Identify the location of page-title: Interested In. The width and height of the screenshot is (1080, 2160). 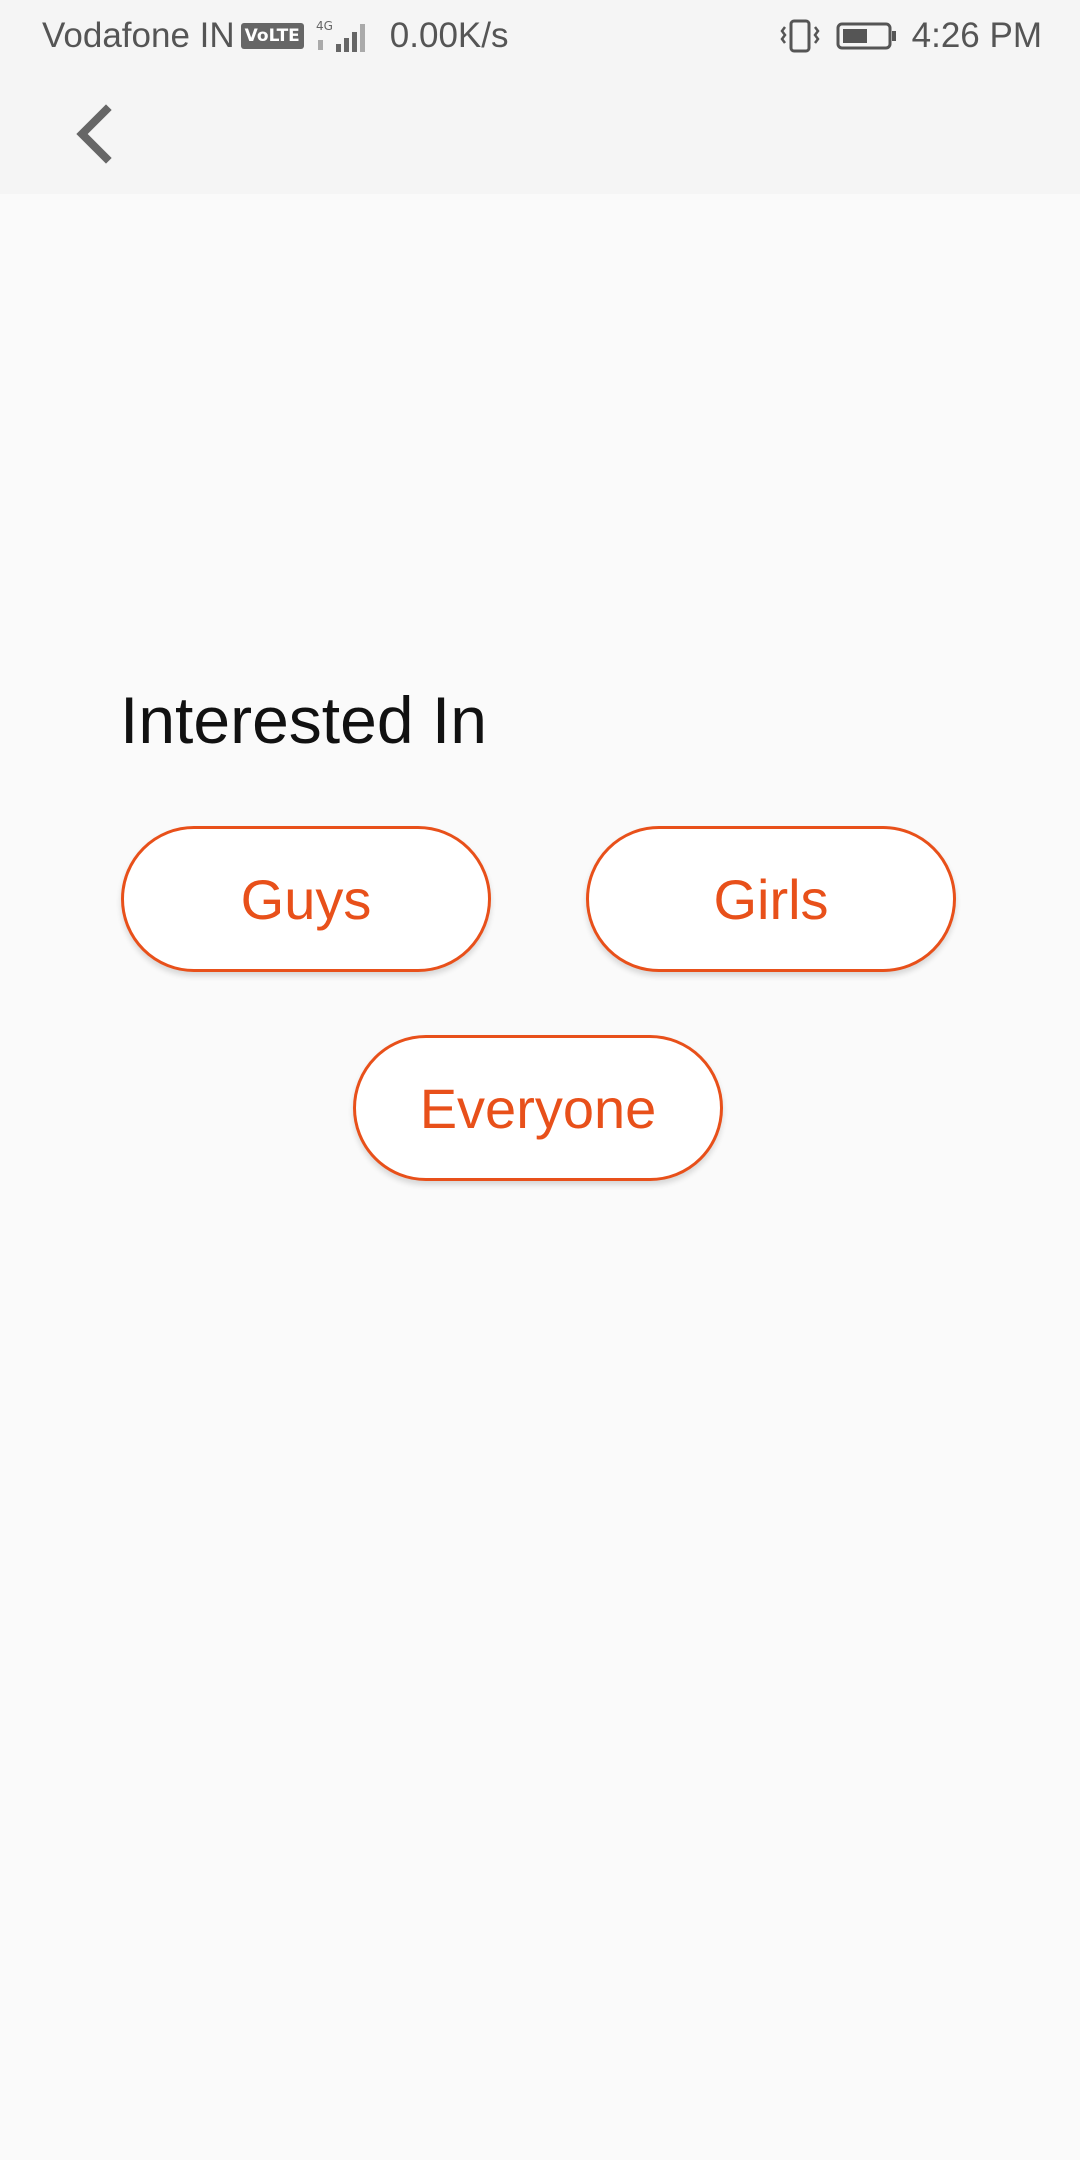
(303, 720).